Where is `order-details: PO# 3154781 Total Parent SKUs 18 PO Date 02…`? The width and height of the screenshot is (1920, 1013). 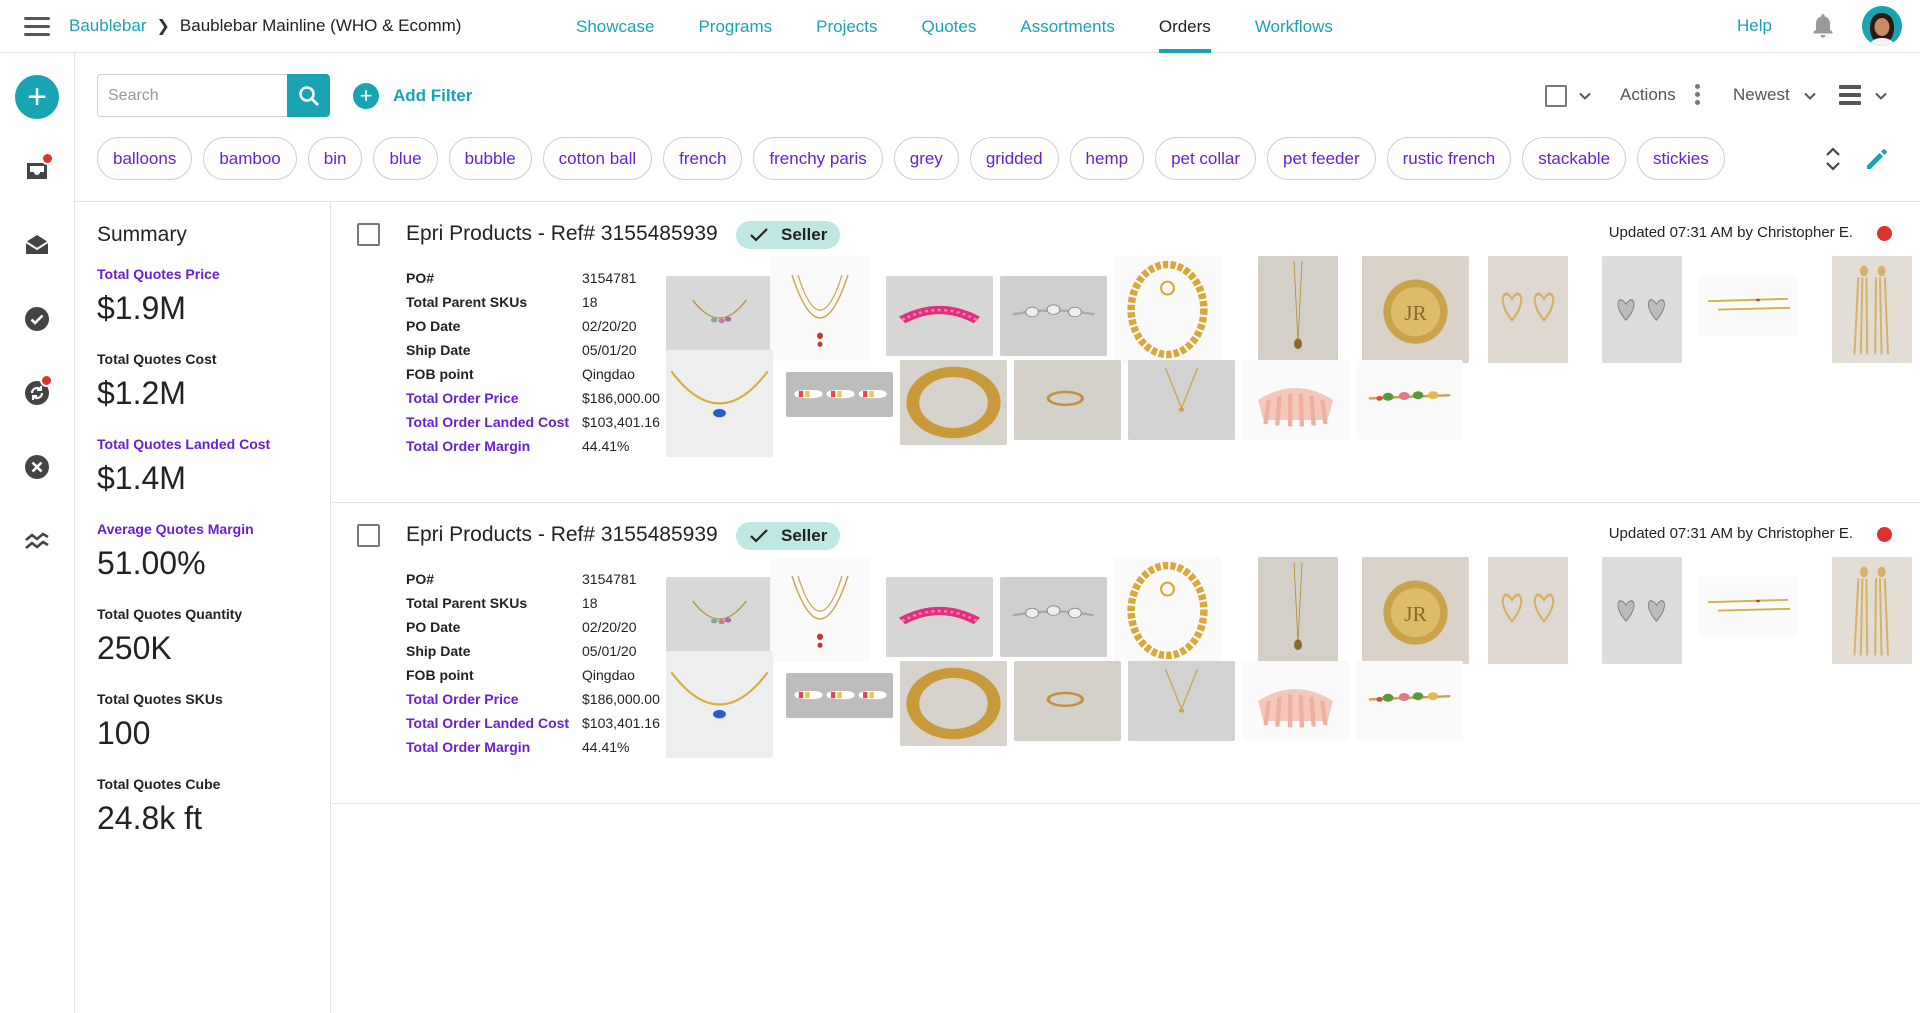 order-details: PO# 3154781 Total Parent SKUs 18 PO Date 02… is located at coordinates (533, 362).